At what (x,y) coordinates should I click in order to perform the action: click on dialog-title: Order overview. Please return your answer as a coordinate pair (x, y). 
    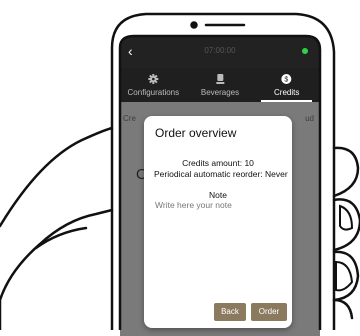
    Looking at the image, I should click on (196, 133).